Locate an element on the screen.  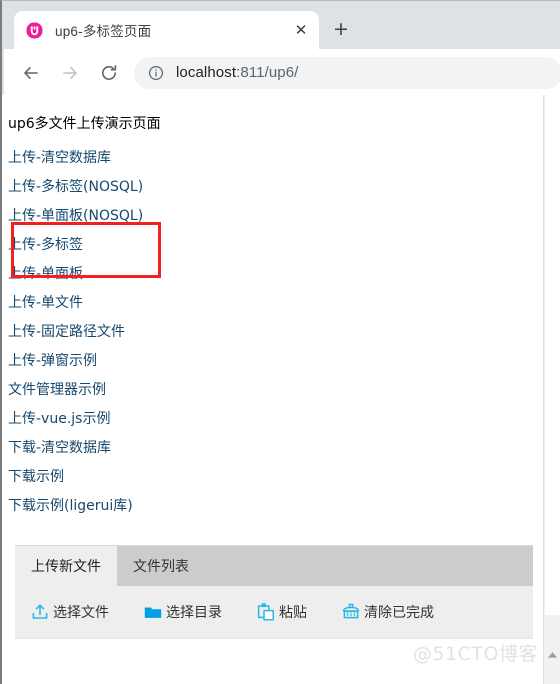
link-download-clear-db: 下载-清空数据库 is located at coordinates (59, 448).